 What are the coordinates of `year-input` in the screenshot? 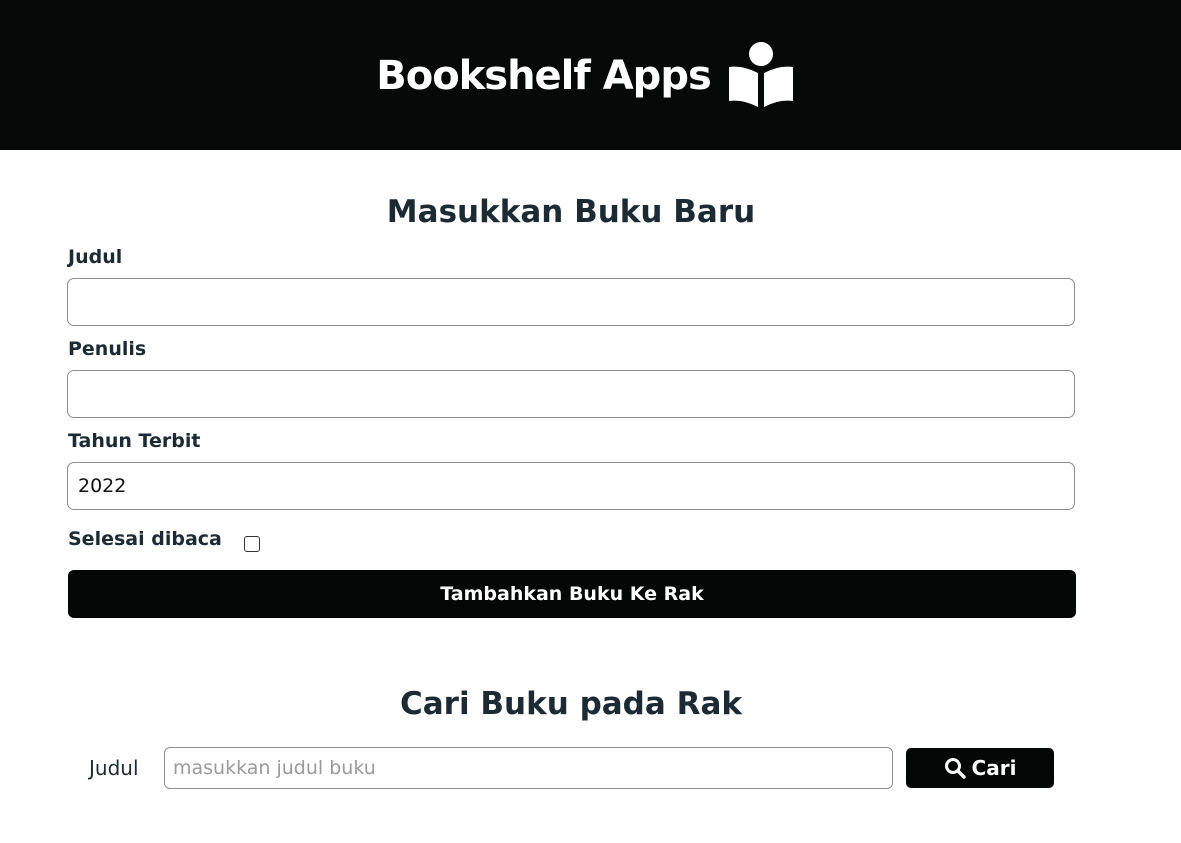 It's located at (571, 486).